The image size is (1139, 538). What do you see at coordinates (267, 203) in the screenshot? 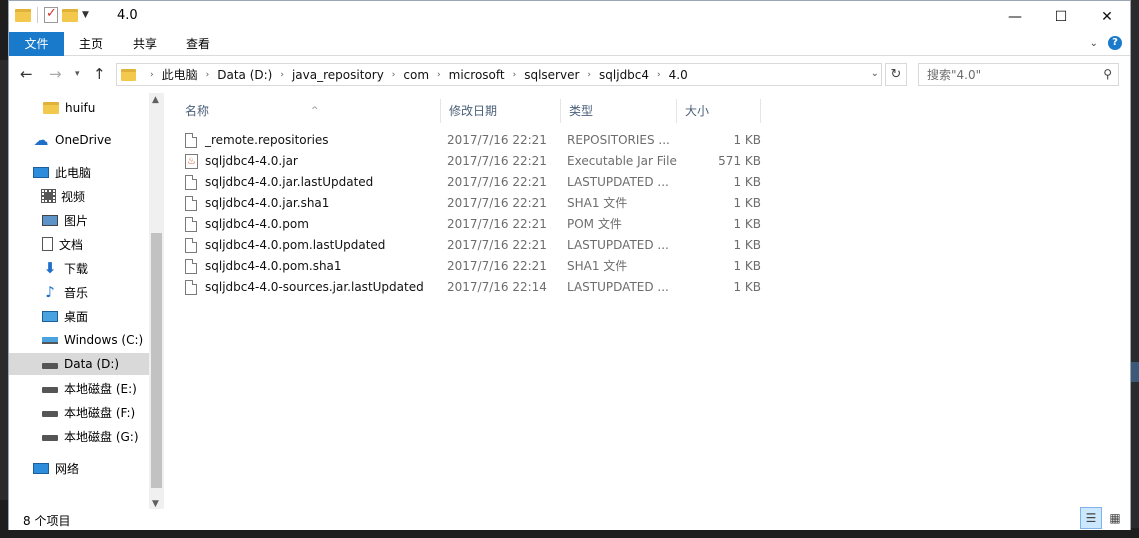
I see `file-name: sqljdbc4-4.0.jar.sha1` at bounding box center [267, 203].